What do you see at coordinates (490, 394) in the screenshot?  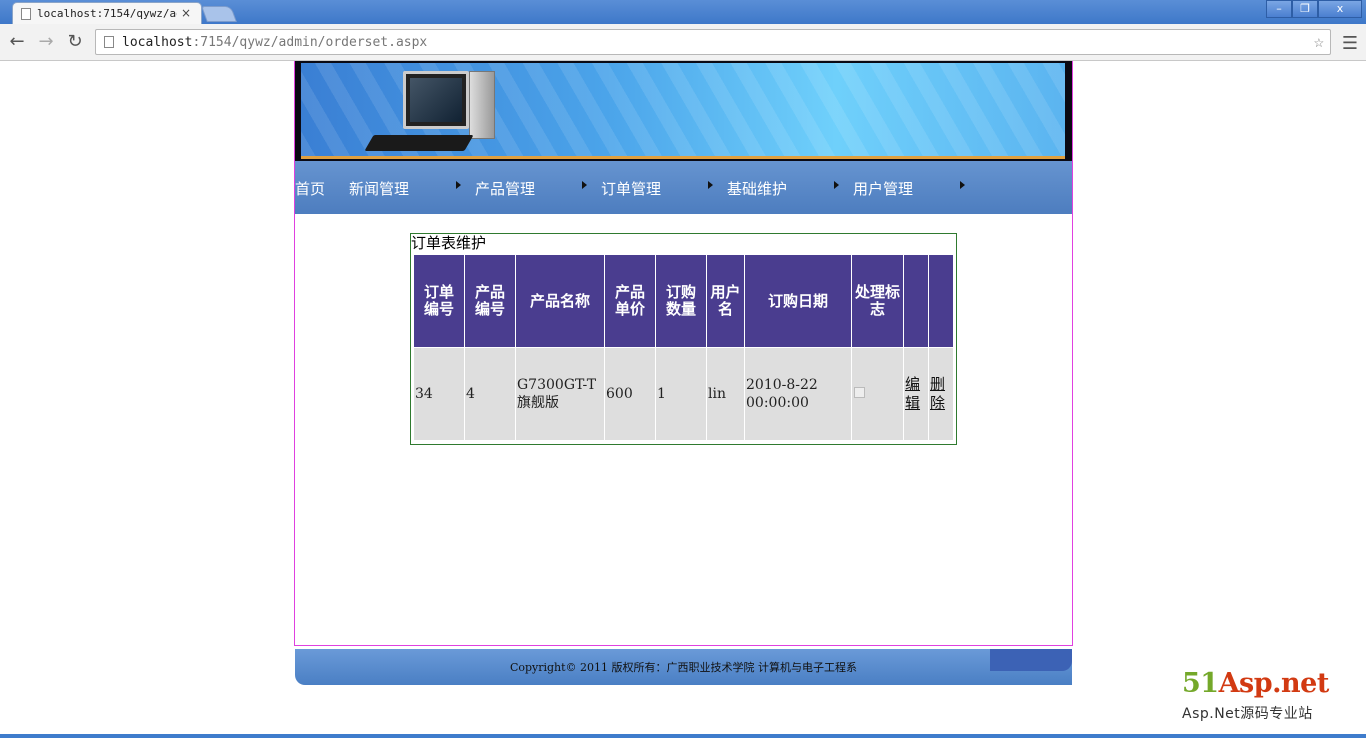 I see `cell-product-id: 4` at bounding box center [490, 394].